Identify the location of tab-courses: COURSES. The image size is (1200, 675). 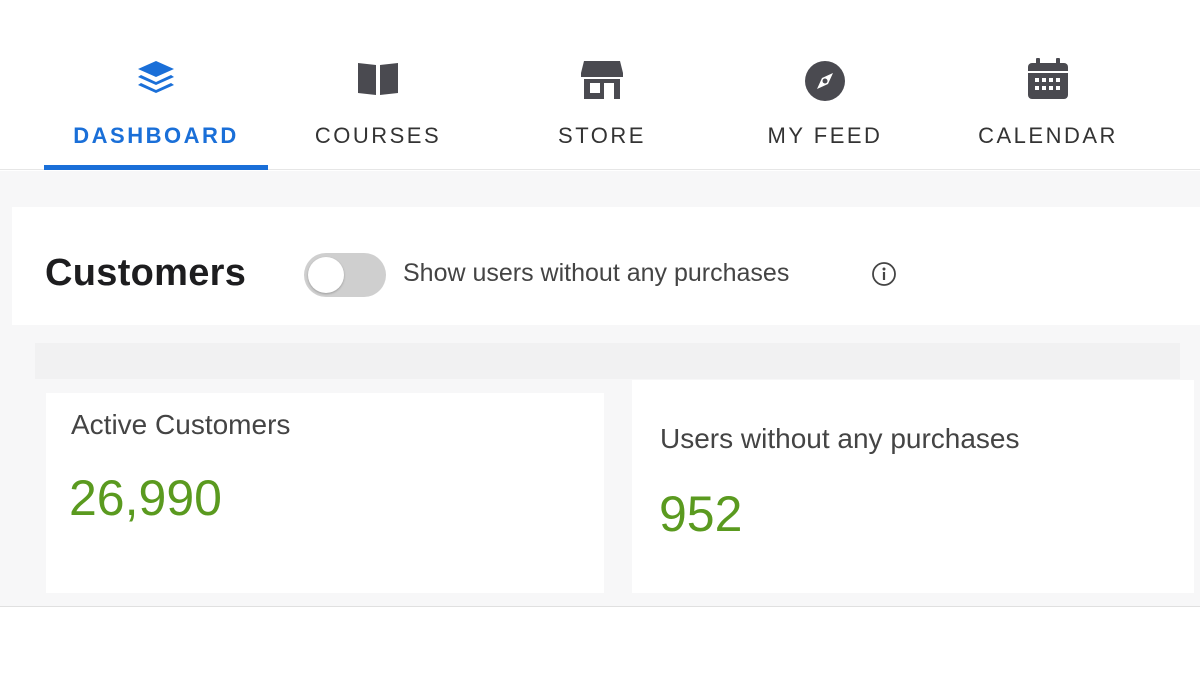
(378, 112).